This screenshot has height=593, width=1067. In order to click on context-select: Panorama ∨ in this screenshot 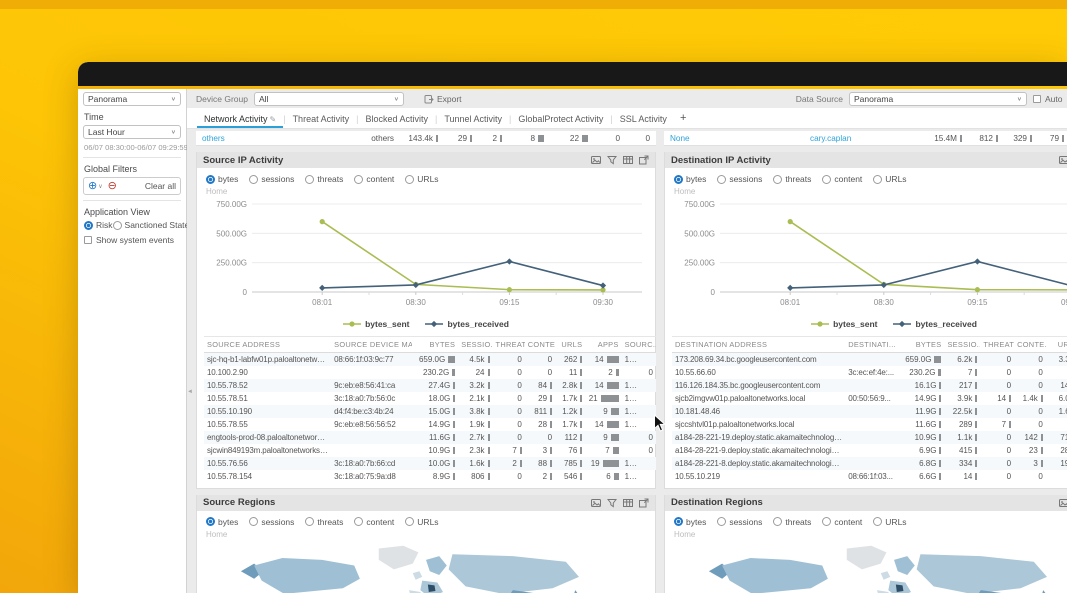, I will do `click(132, 99)`.